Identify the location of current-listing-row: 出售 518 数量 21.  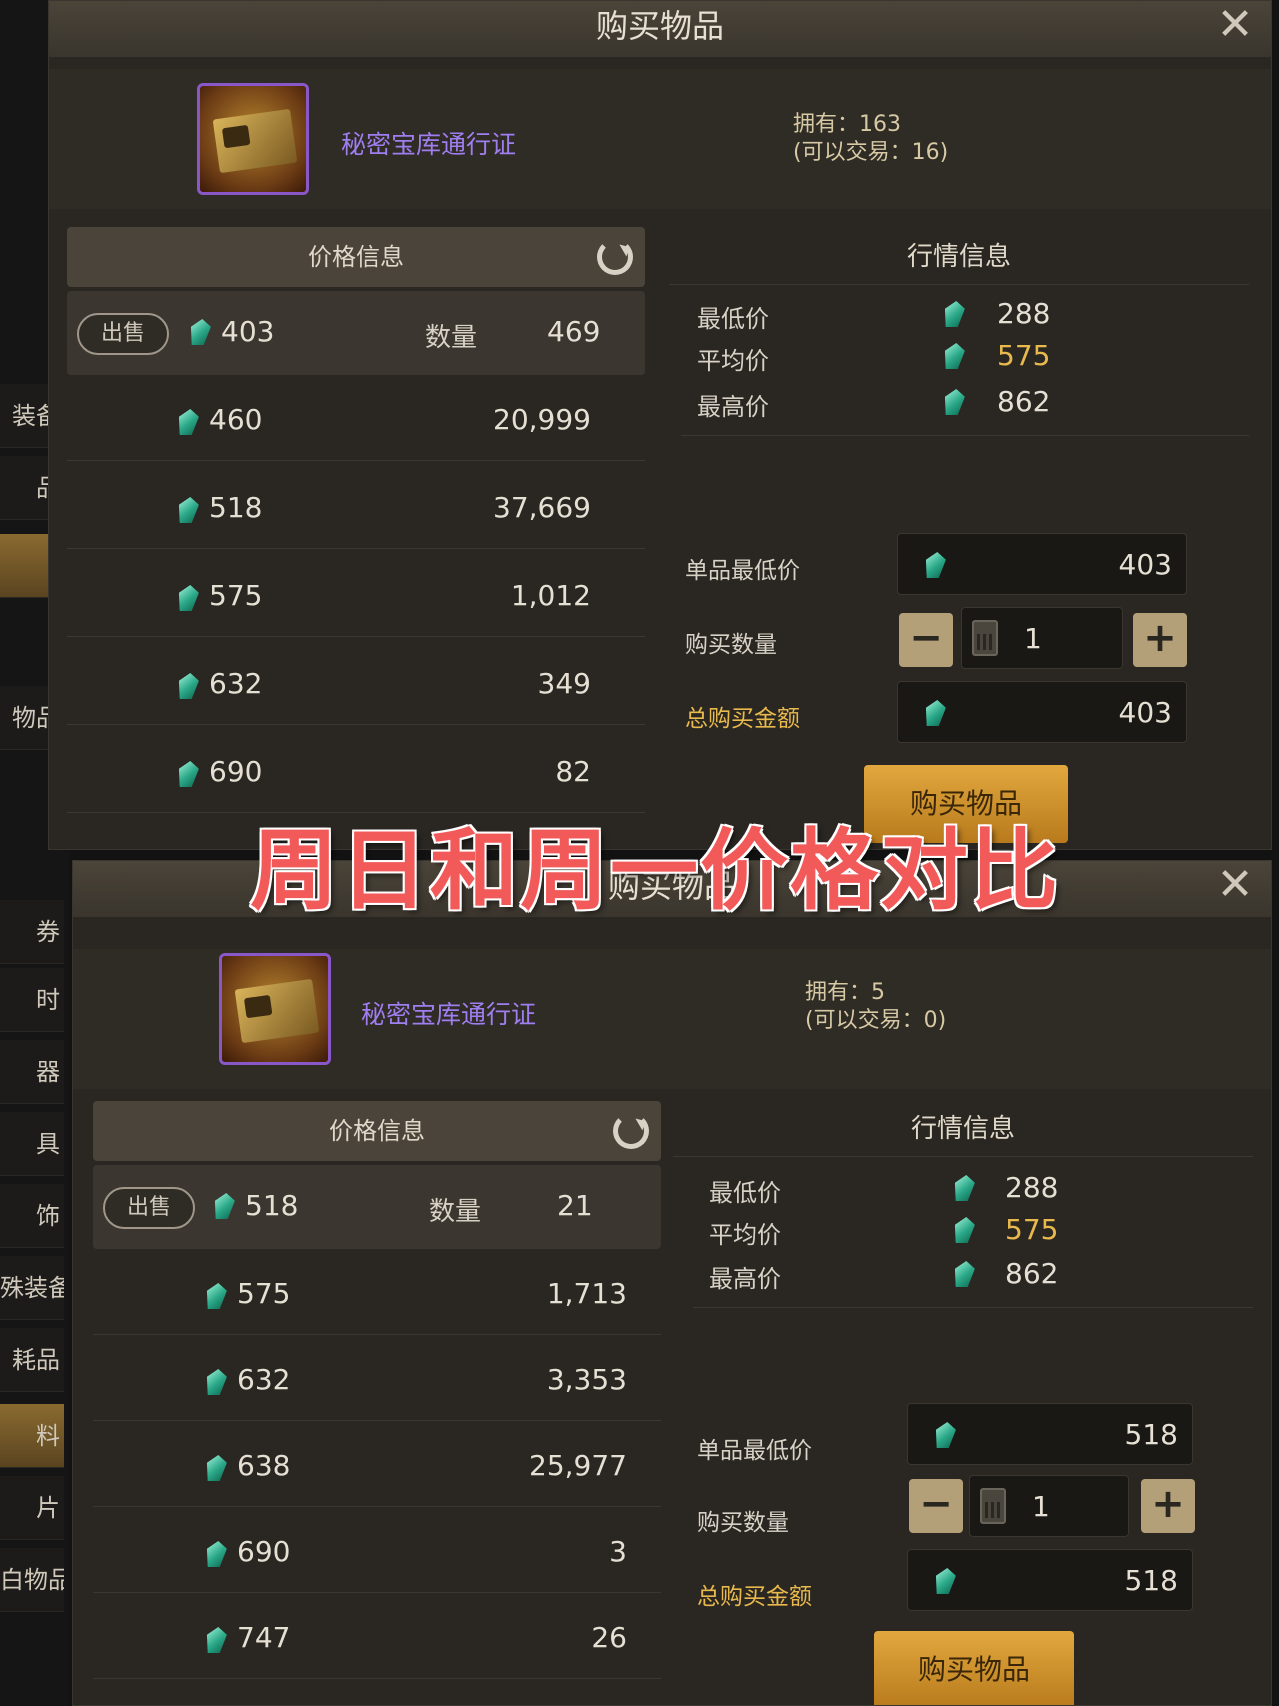
(377, 1207).